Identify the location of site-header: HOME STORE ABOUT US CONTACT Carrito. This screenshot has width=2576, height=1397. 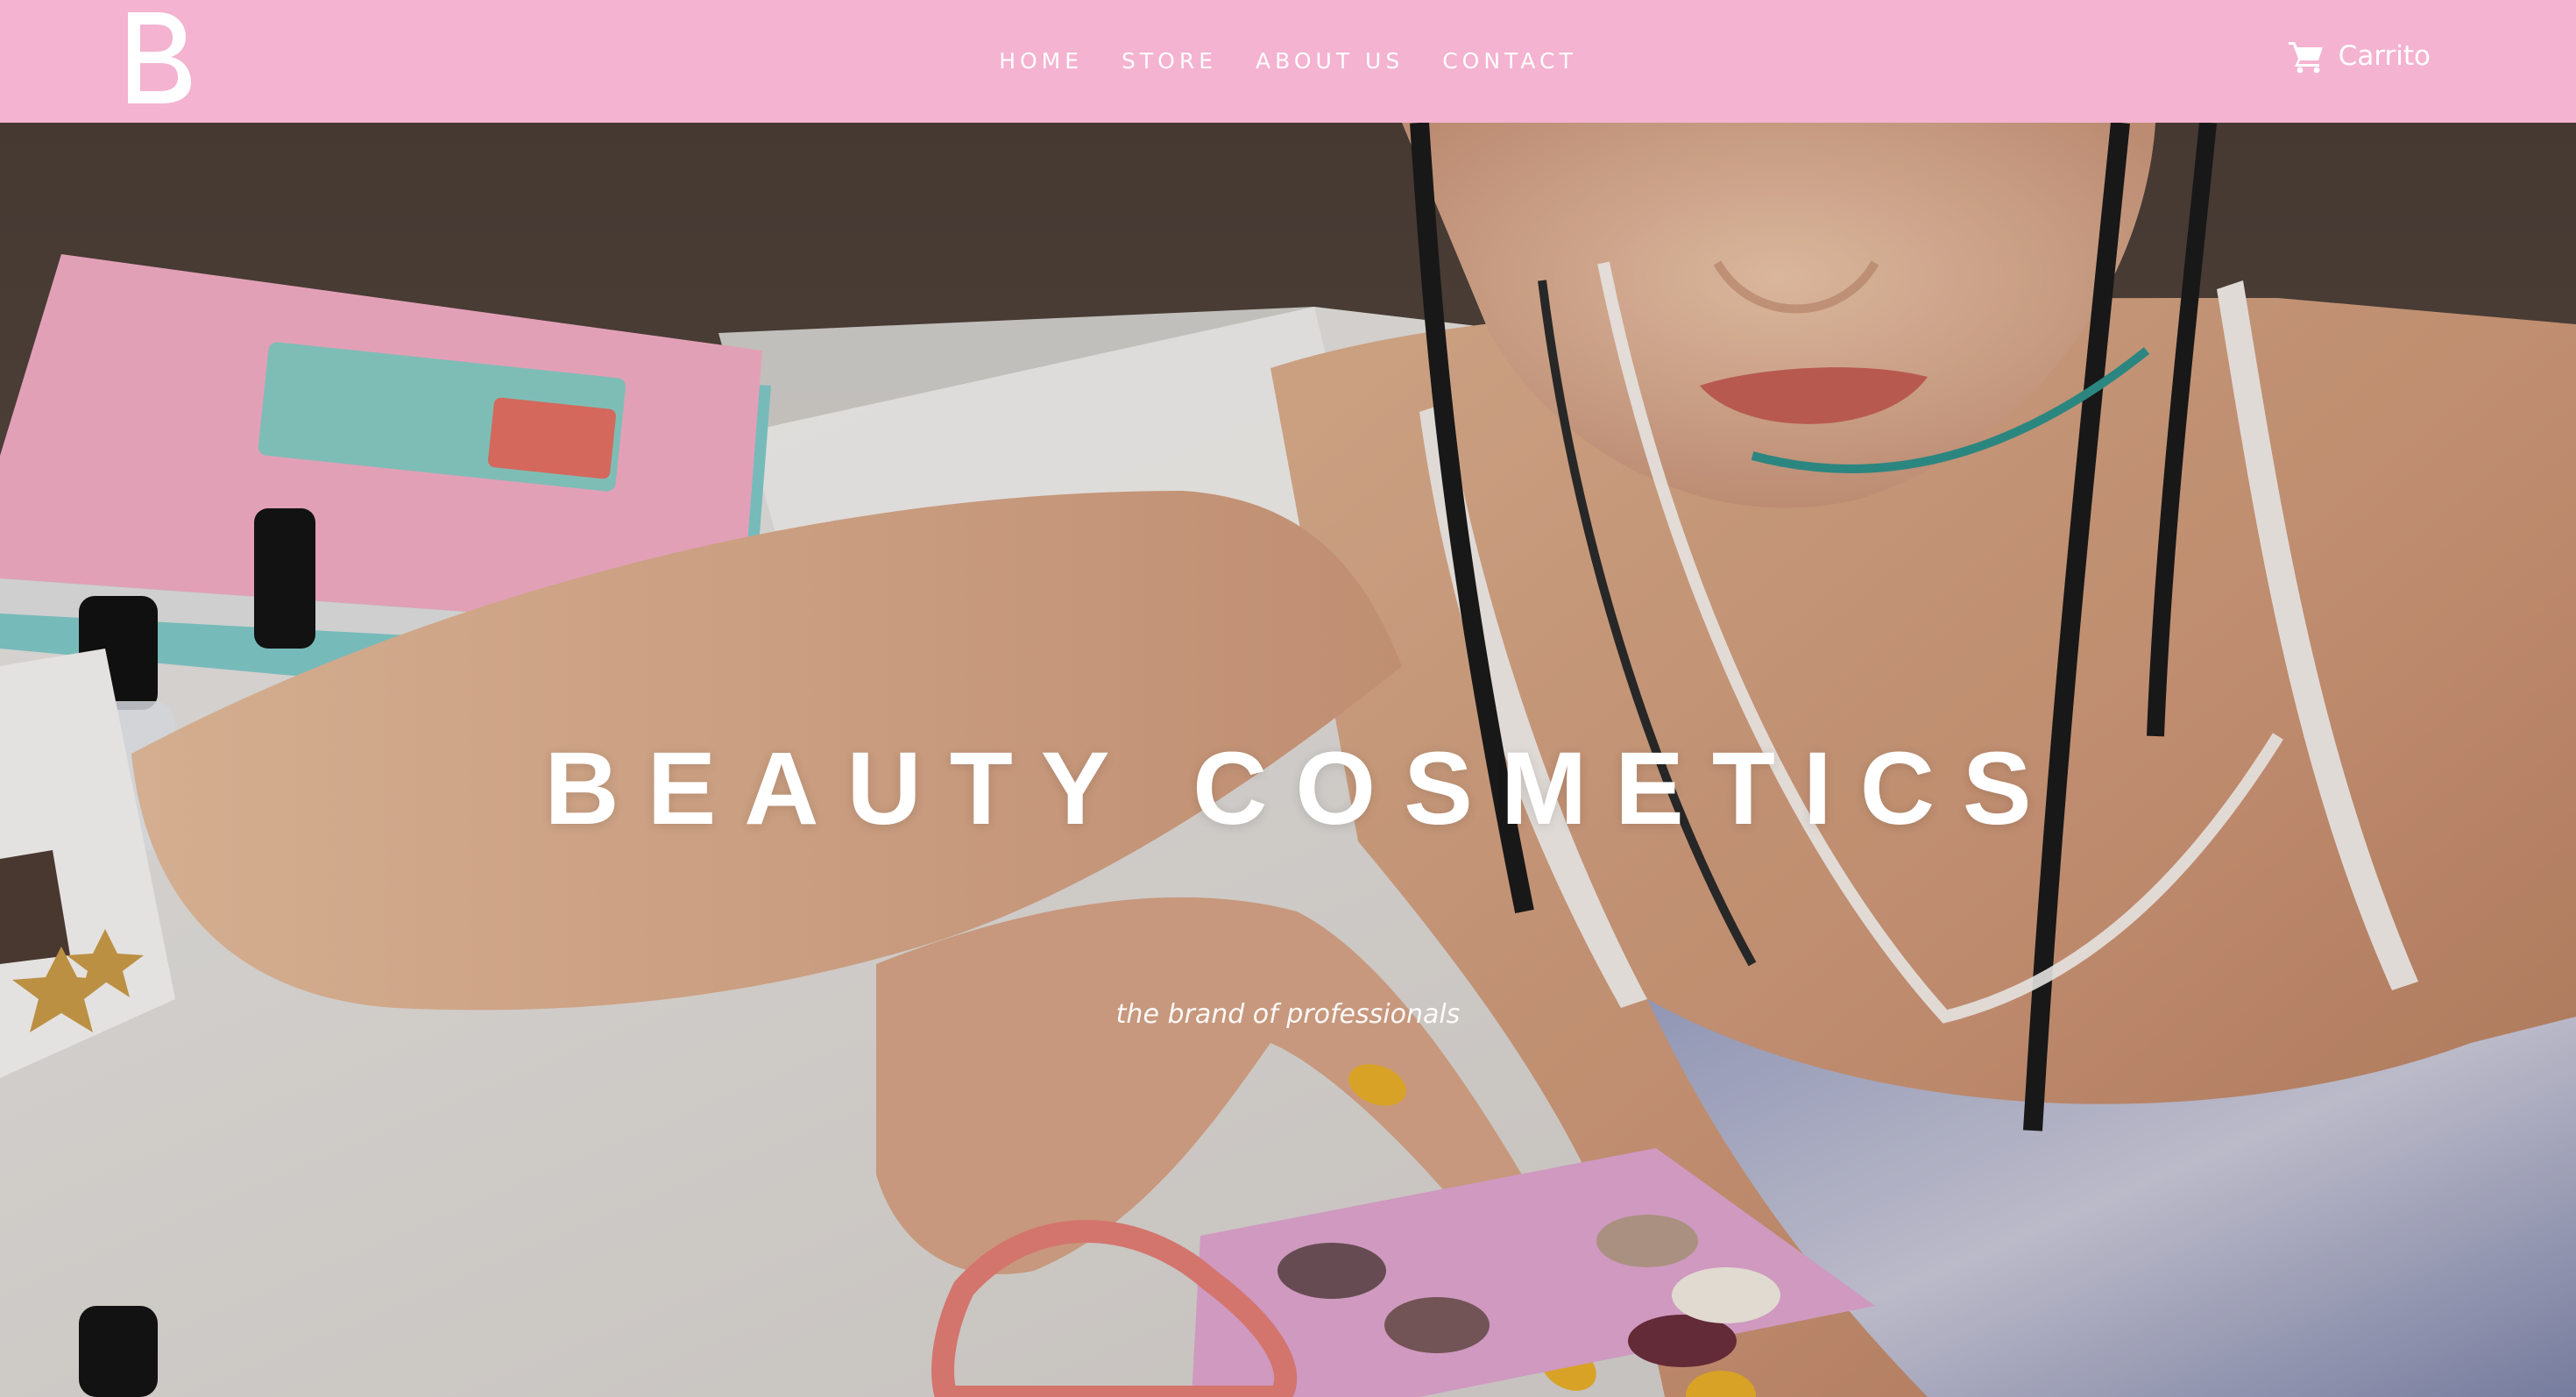
(1288, 61).